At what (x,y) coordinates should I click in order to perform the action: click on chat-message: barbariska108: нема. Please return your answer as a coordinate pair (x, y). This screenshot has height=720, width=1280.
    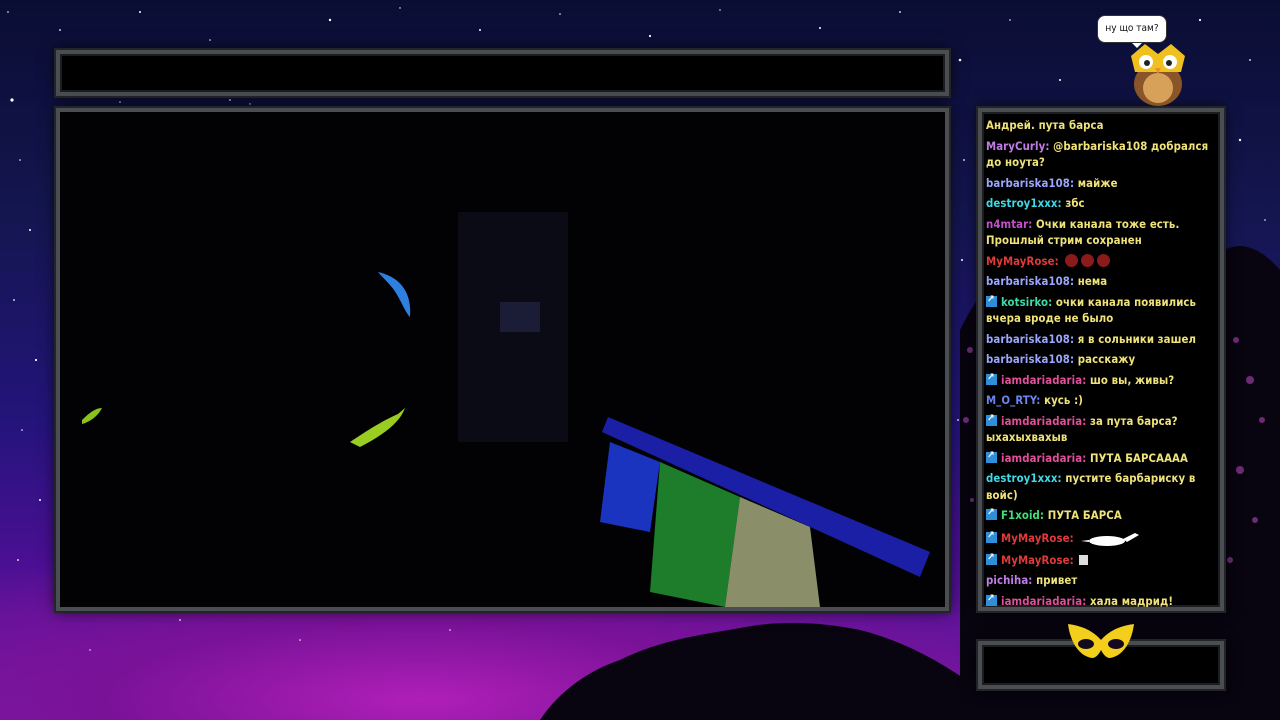
    Looking at the image, I should click on (1102, 282).